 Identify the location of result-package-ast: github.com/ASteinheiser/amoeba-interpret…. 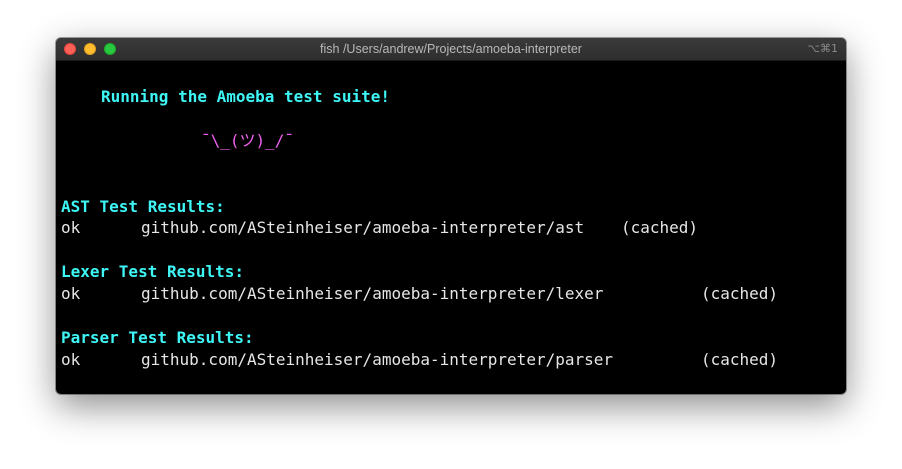
(363, 227).